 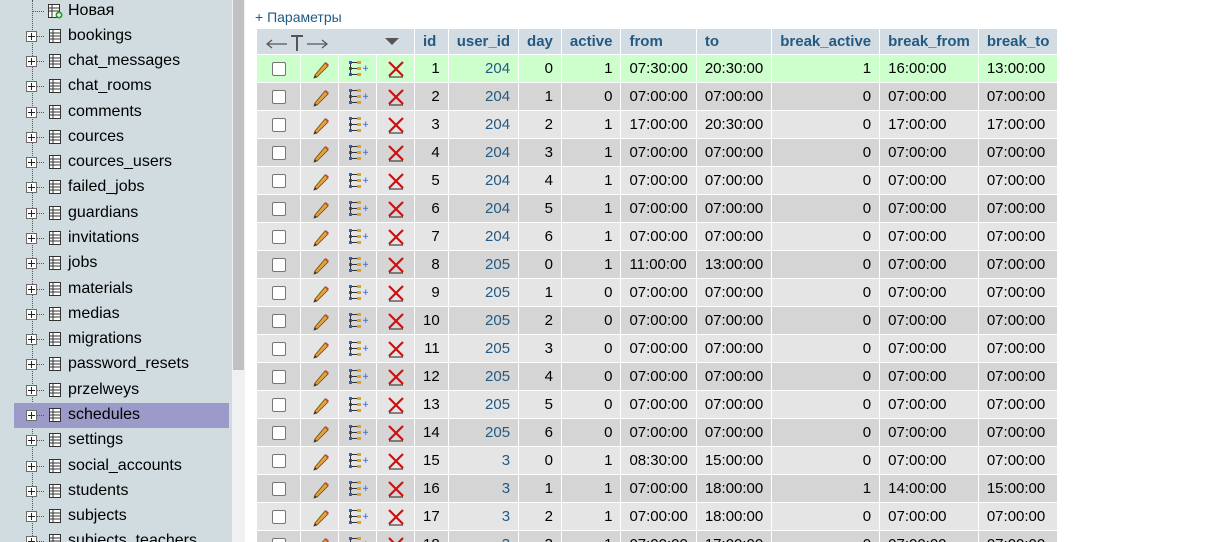 What do you see at coordinates (657, 208) in the screenshot?
I see `table-row: +6 204 5 1 07:00:00 07:00:00 0 07:00:00 07:00:00` at bounding box center [657, 208].